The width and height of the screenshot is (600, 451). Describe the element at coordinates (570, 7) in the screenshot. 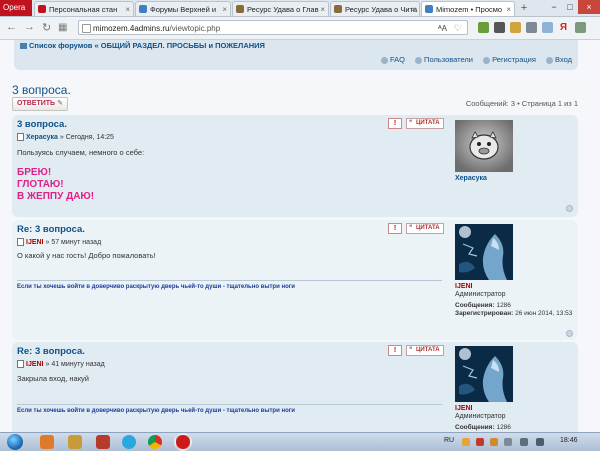

I see `maximize-button: □` at that location.